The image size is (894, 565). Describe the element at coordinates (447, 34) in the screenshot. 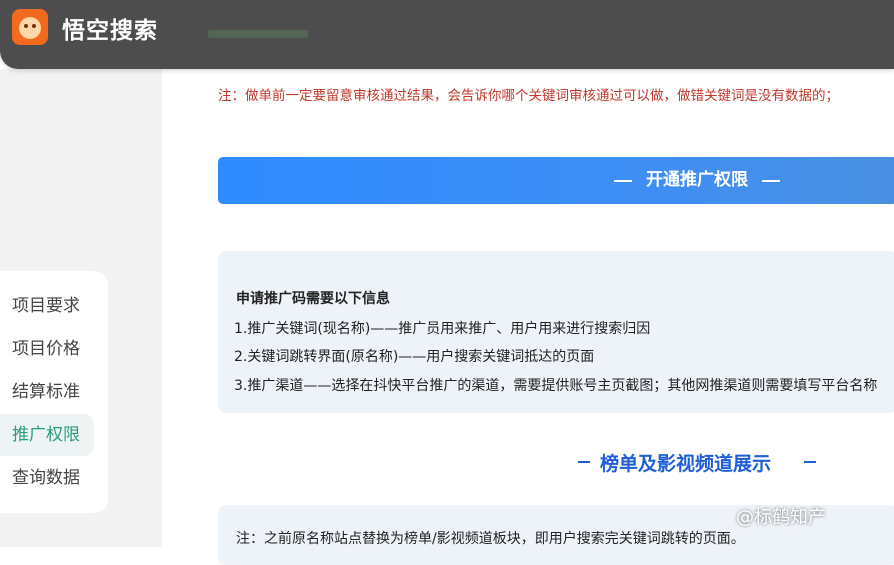

I see `top-bar: 悟空搜索` at that location.